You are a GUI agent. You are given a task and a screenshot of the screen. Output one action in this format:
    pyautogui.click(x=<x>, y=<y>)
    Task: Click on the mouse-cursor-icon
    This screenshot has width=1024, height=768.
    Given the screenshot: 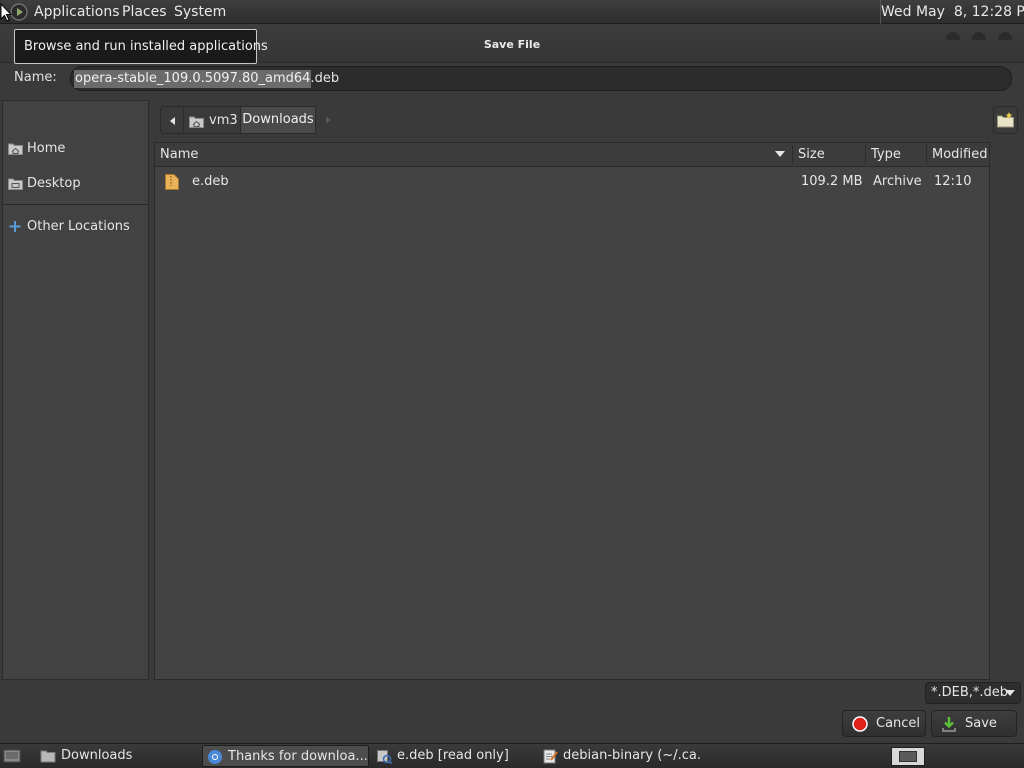 What is the action you would take?
    pyautogui.click(x=6, y=13)
    